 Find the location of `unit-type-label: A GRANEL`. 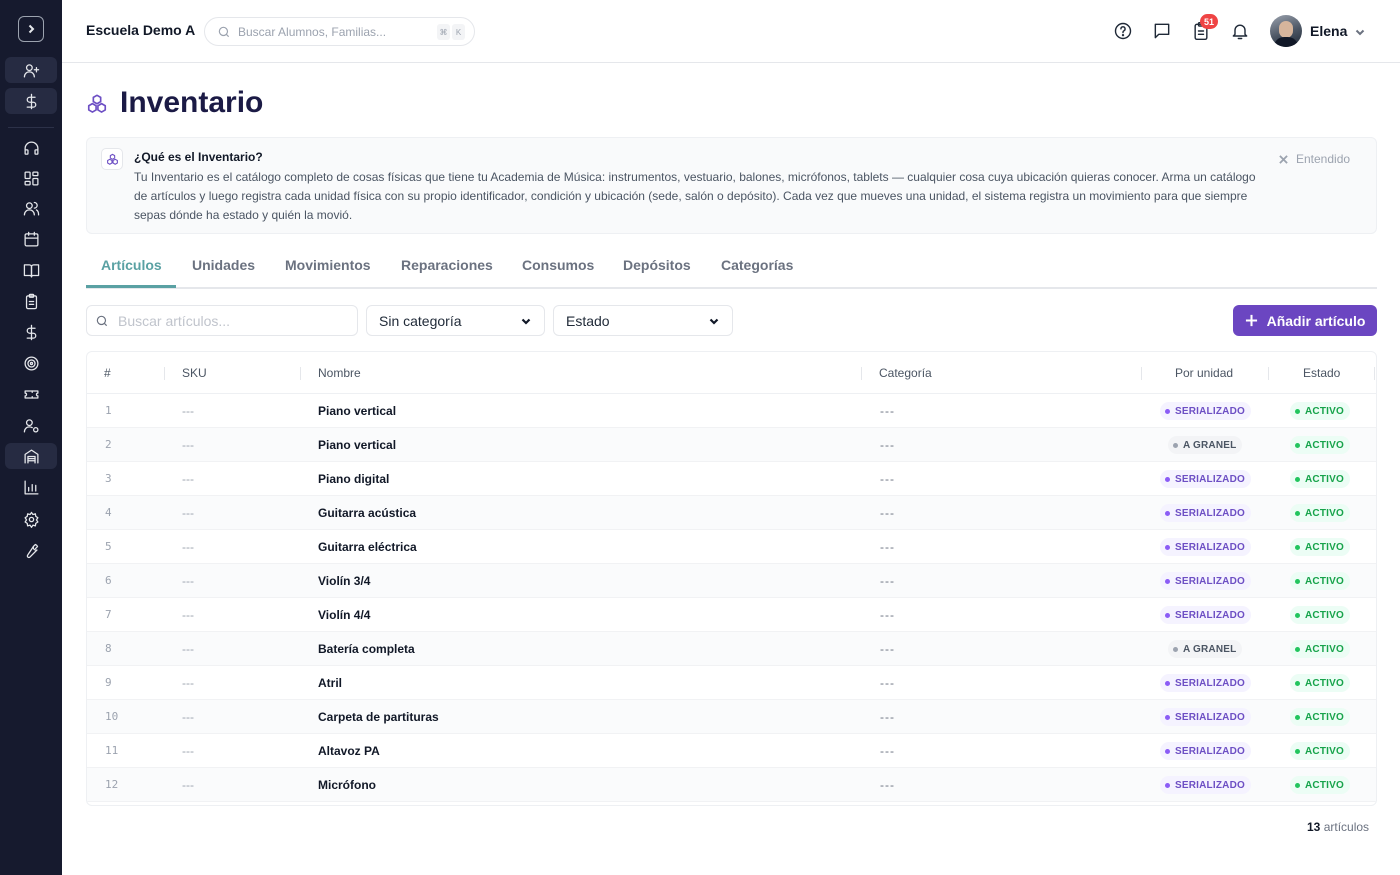

unit-type-label: A GRANEL is located at coordinates (1210, 649).